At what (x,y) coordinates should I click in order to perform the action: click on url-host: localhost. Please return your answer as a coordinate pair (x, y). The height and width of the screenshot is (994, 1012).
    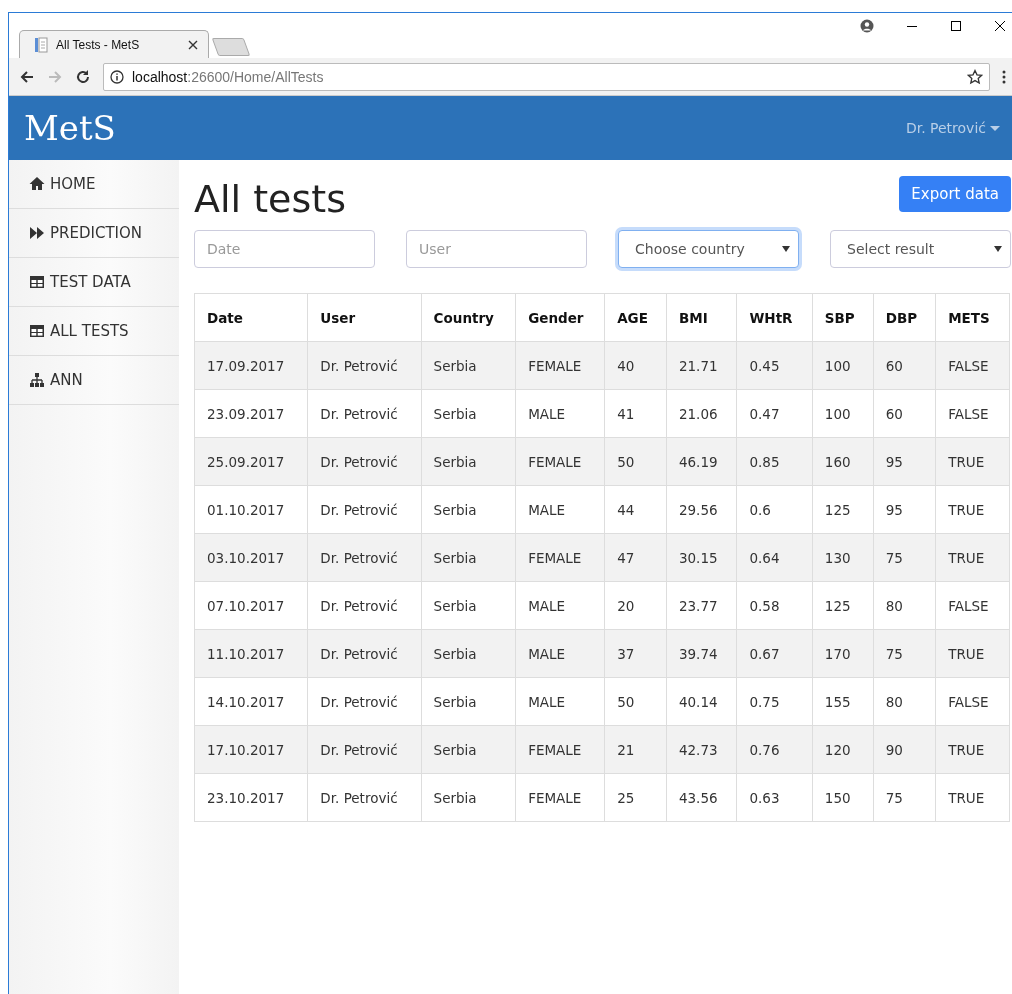
    Looking at the image, I should click on (160, 76).